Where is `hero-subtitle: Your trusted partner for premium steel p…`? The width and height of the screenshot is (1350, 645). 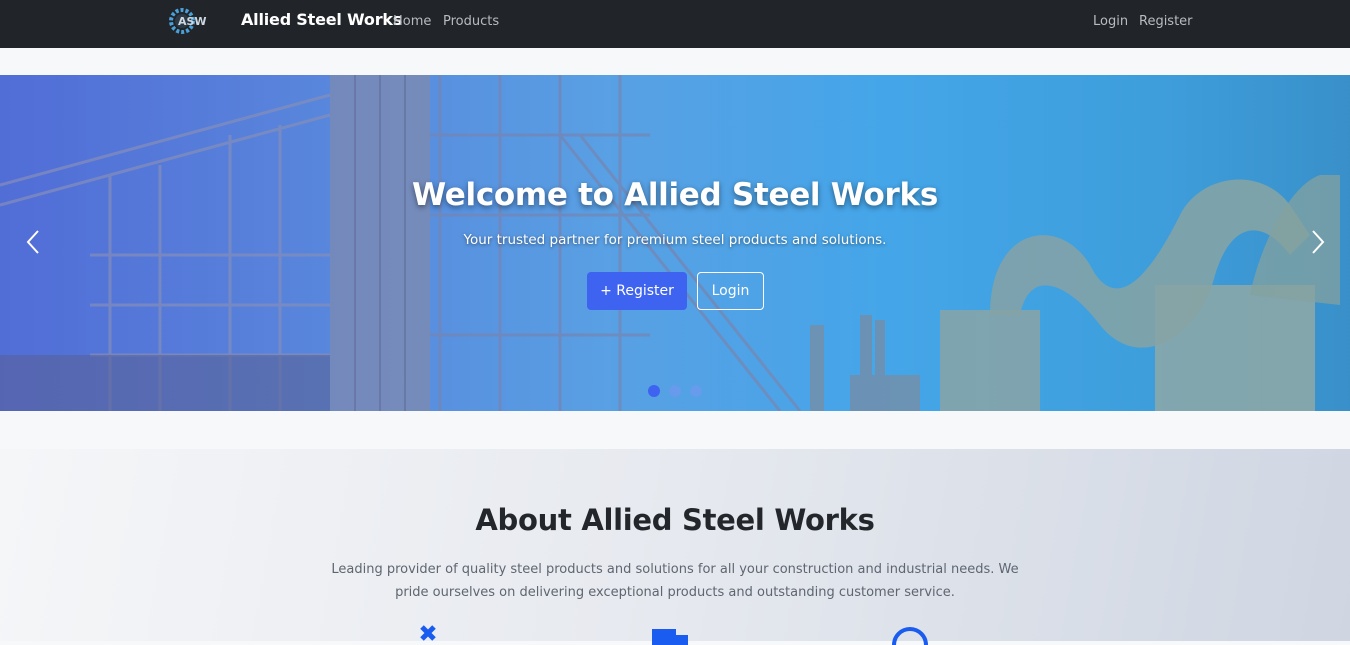
hero-subtitle: Your trusted partner for premium steel p… is located at coordinates (675, 240).